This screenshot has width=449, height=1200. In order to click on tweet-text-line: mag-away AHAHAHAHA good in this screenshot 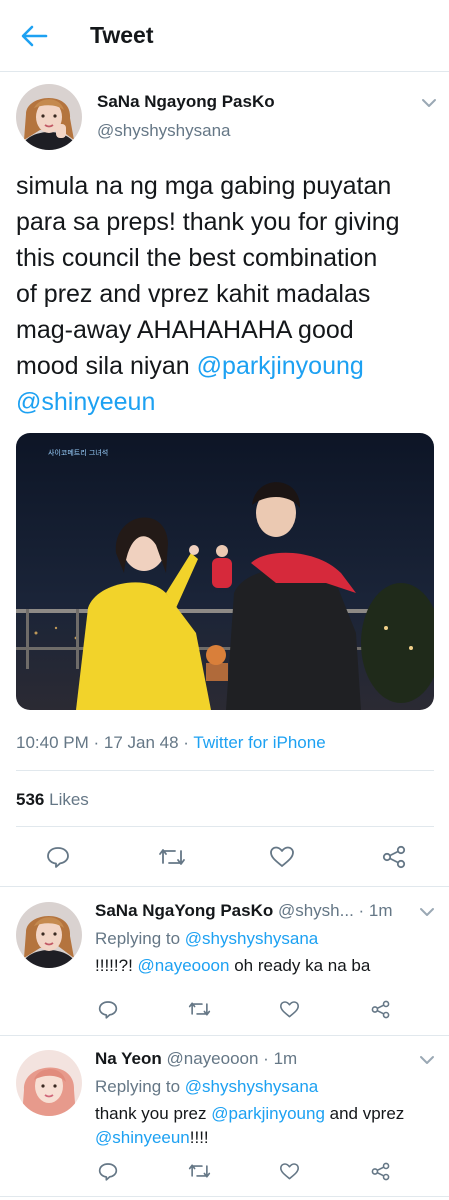, I will do `click(185, 330)`.